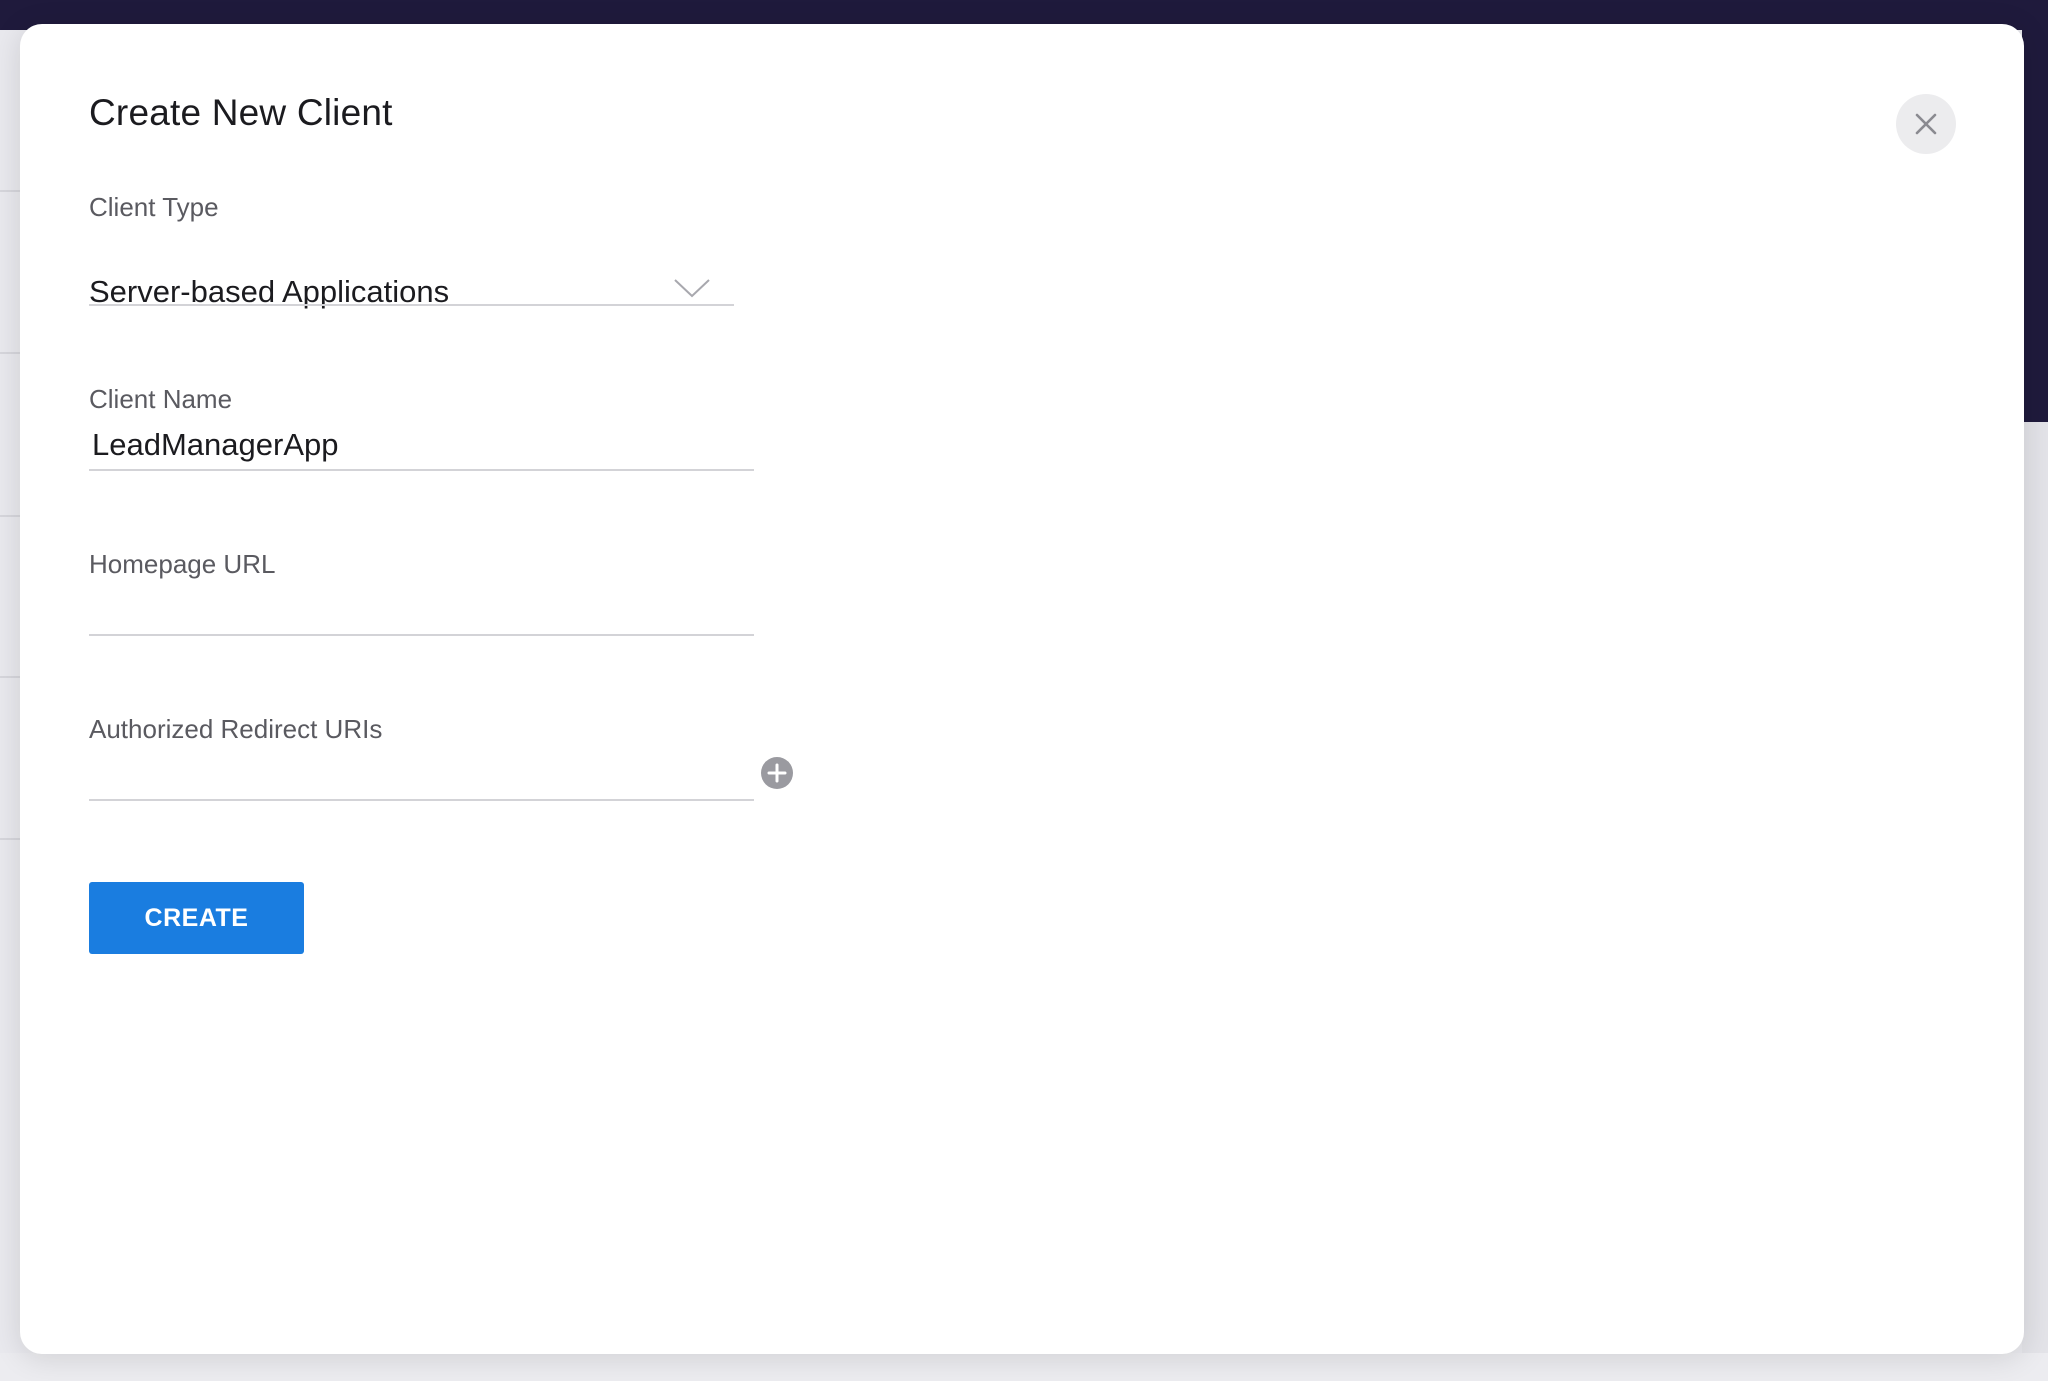  What do you see at coordinates (154, 207) in the screenshot?
I see `client-type-label: Client Type` at bounding box center [154, 207].